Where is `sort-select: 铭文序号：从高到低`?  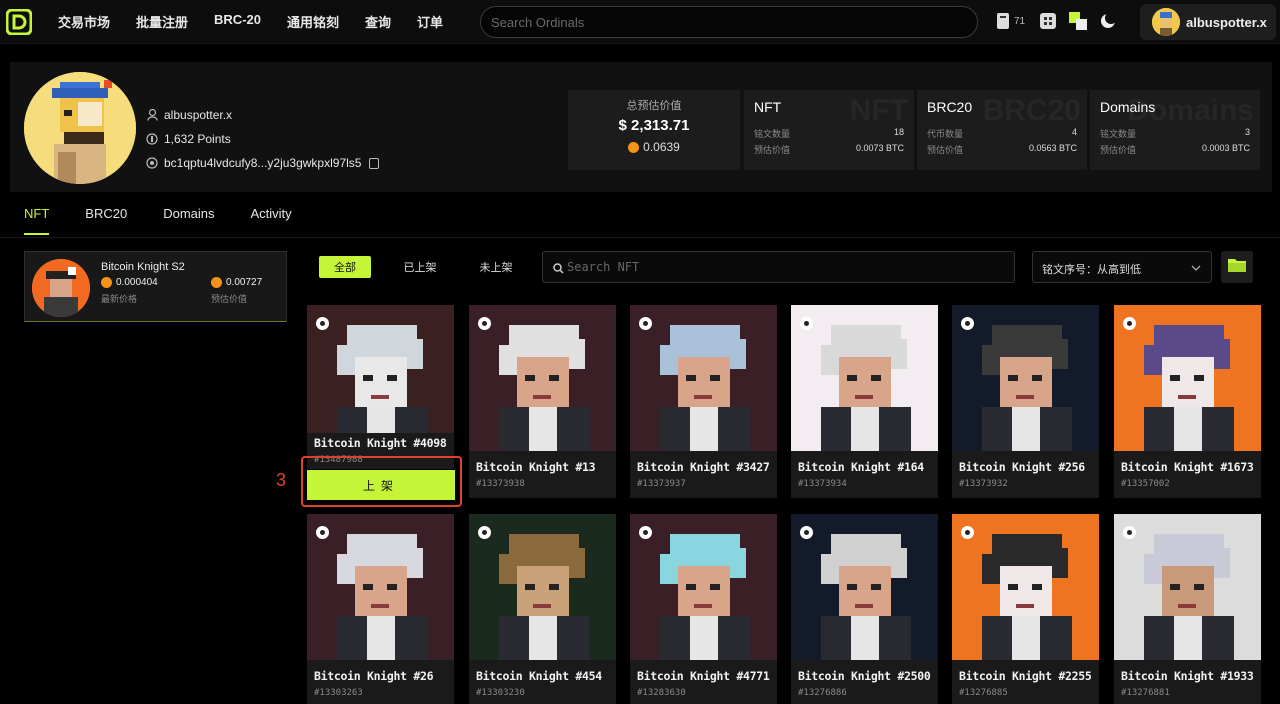
sort-select: 铭文序号：从高到低 is located at coordinates (1122, 267).